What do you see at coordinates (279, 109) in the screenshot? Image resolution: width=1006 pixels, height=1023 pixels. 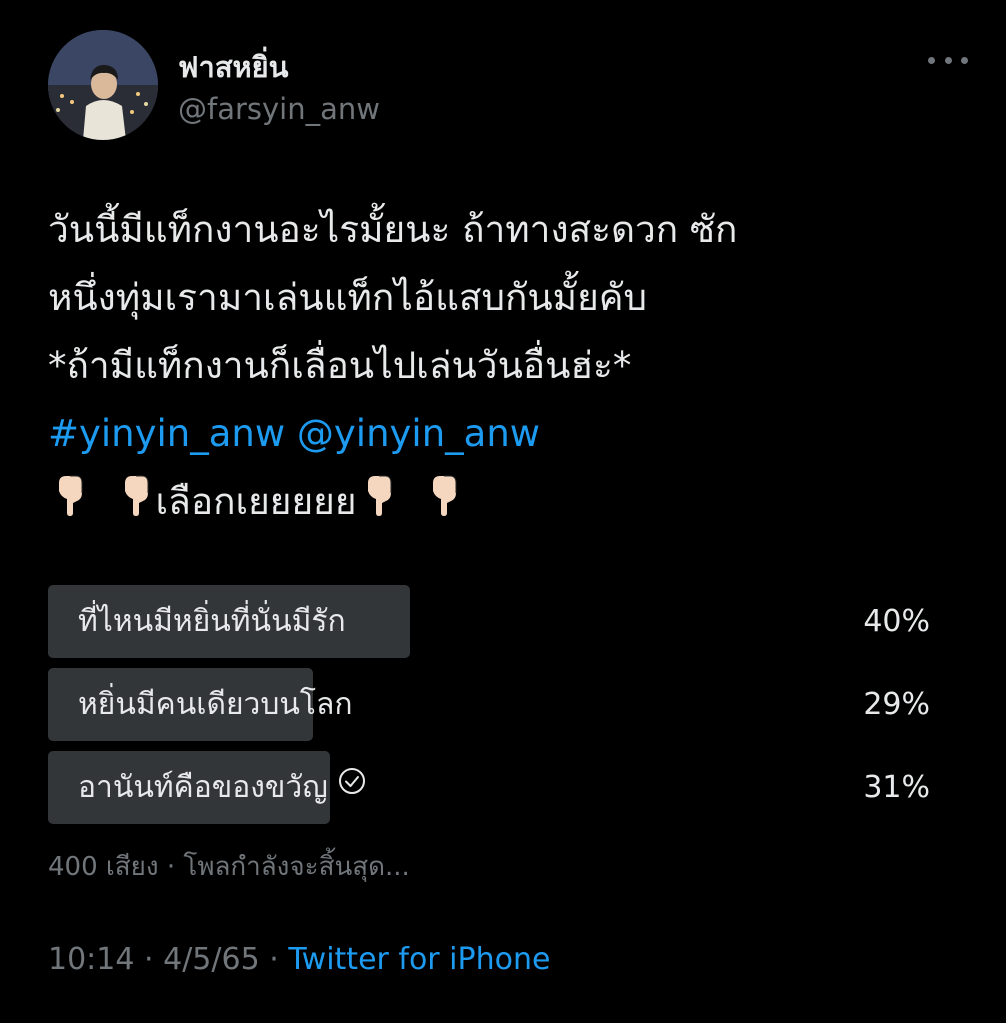 I see `author-handle: @farsyin_anw` at bounding box center [279, 109].